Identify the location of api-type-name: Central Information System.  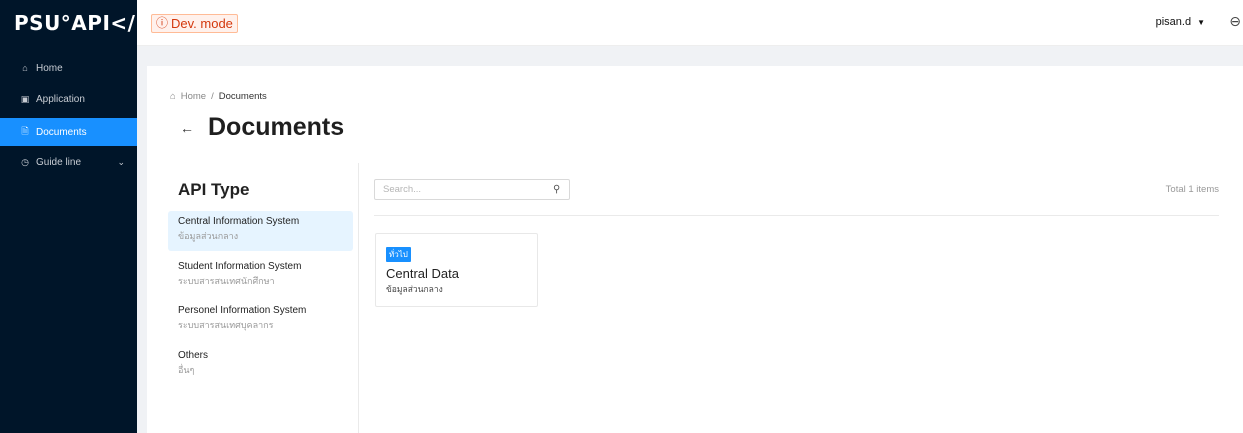
(239, 221).